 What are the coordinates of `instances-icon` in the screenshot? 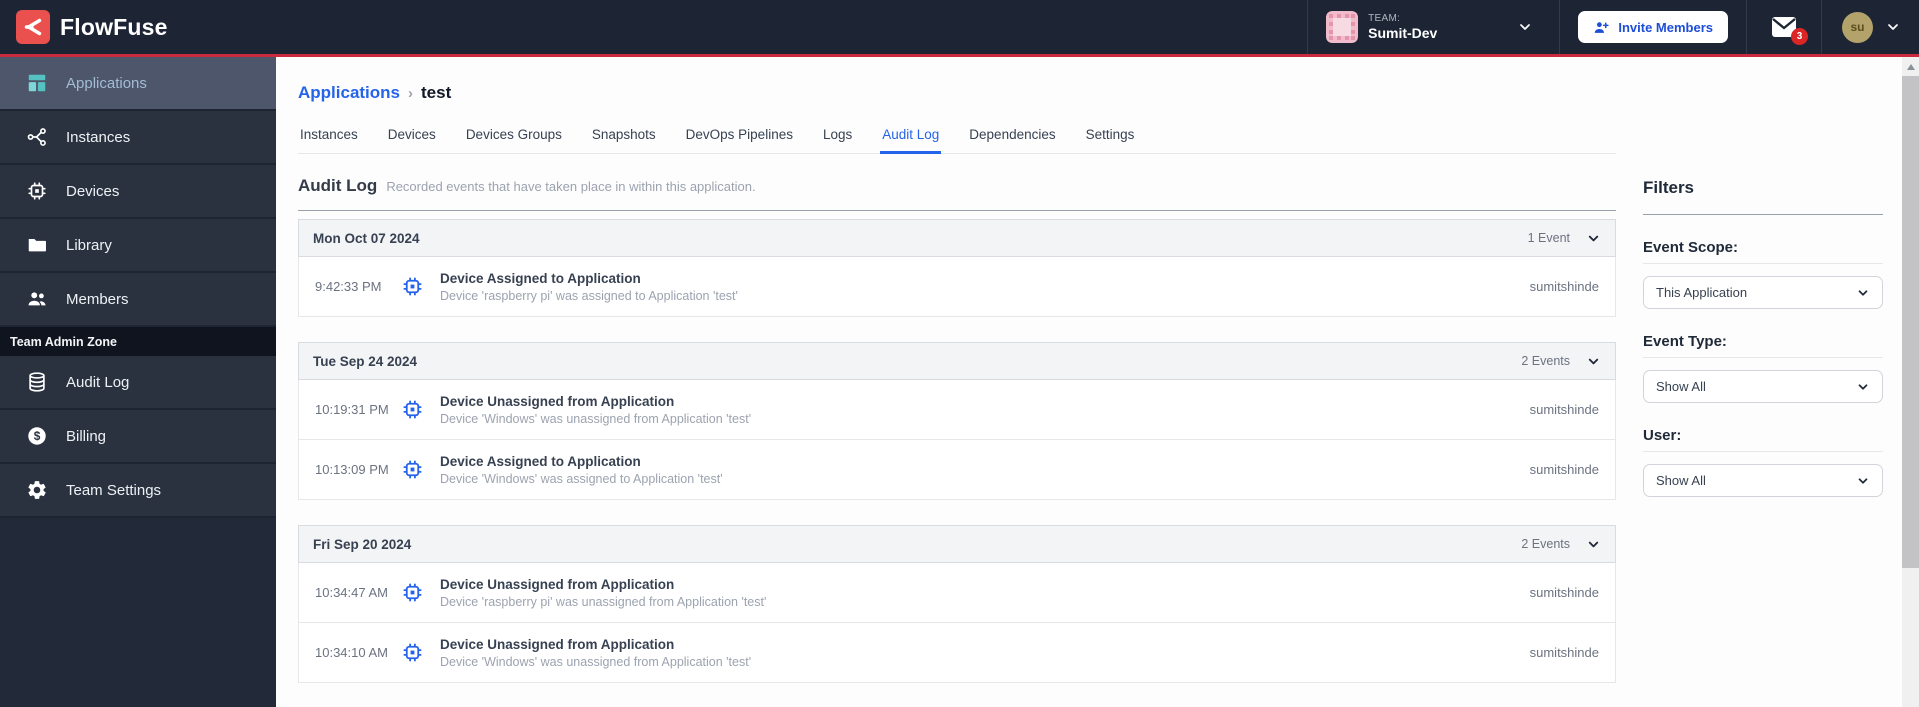 It's located at (37, 137).